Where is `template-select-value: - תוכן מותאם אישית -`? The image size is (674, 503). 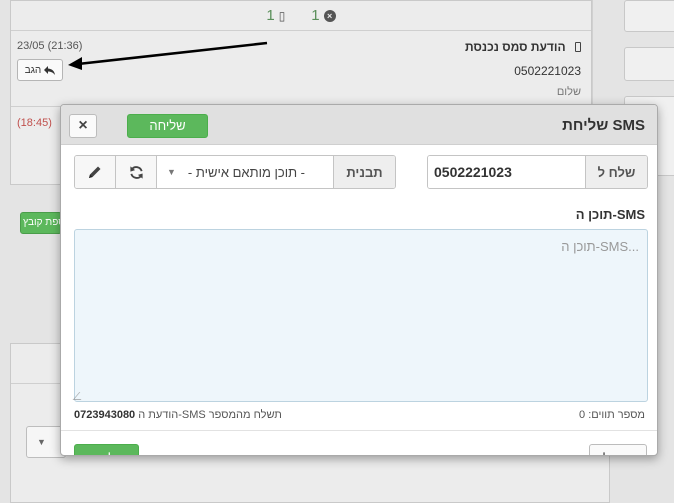
template-select-value: - תוכן מותאם אישית - is located at coordinates (246, 172).